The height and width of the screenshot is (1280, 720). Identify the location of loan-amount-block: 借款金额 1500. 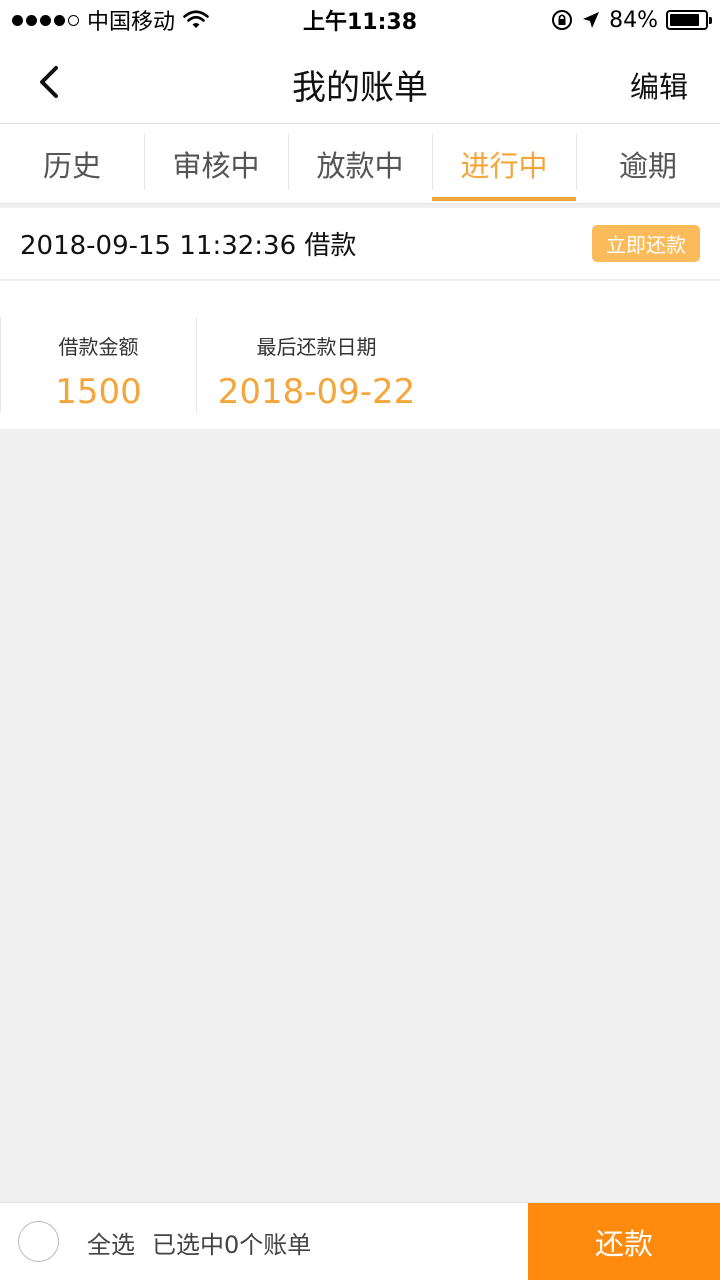
(98, 365).